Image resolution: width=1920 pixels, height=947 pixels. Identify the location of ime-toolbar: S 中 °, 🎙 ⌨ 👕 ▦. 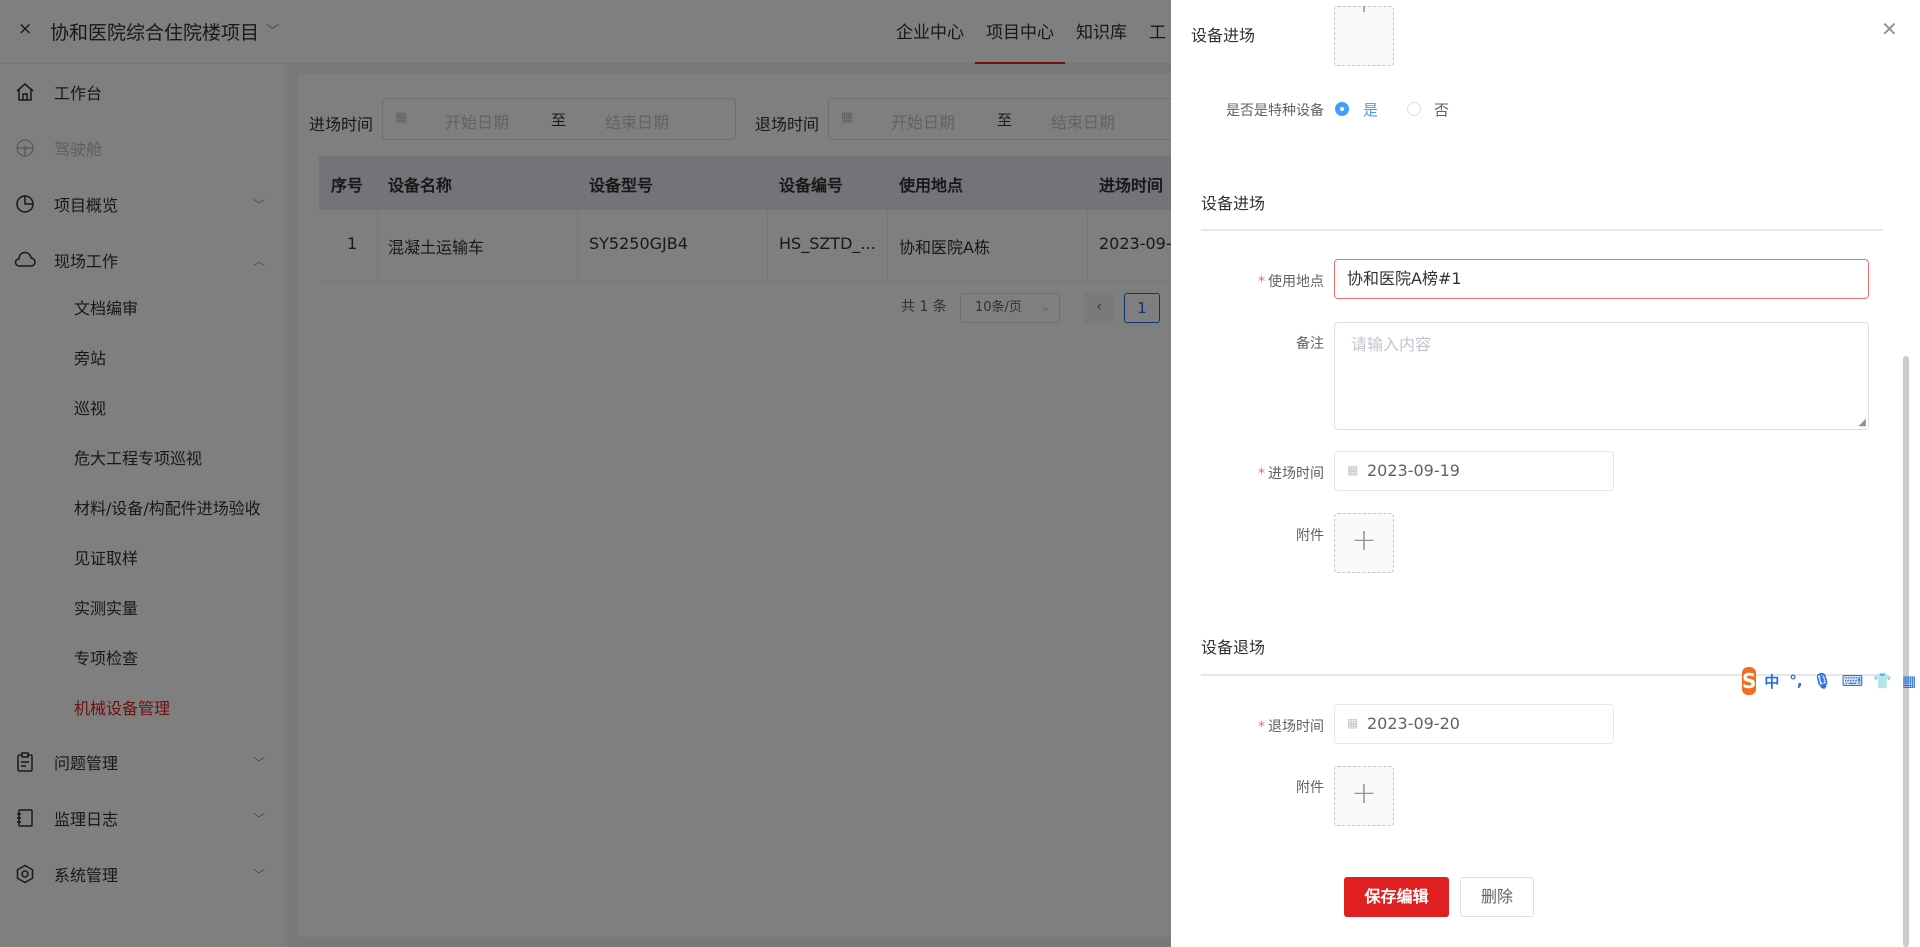
(1831, 681).